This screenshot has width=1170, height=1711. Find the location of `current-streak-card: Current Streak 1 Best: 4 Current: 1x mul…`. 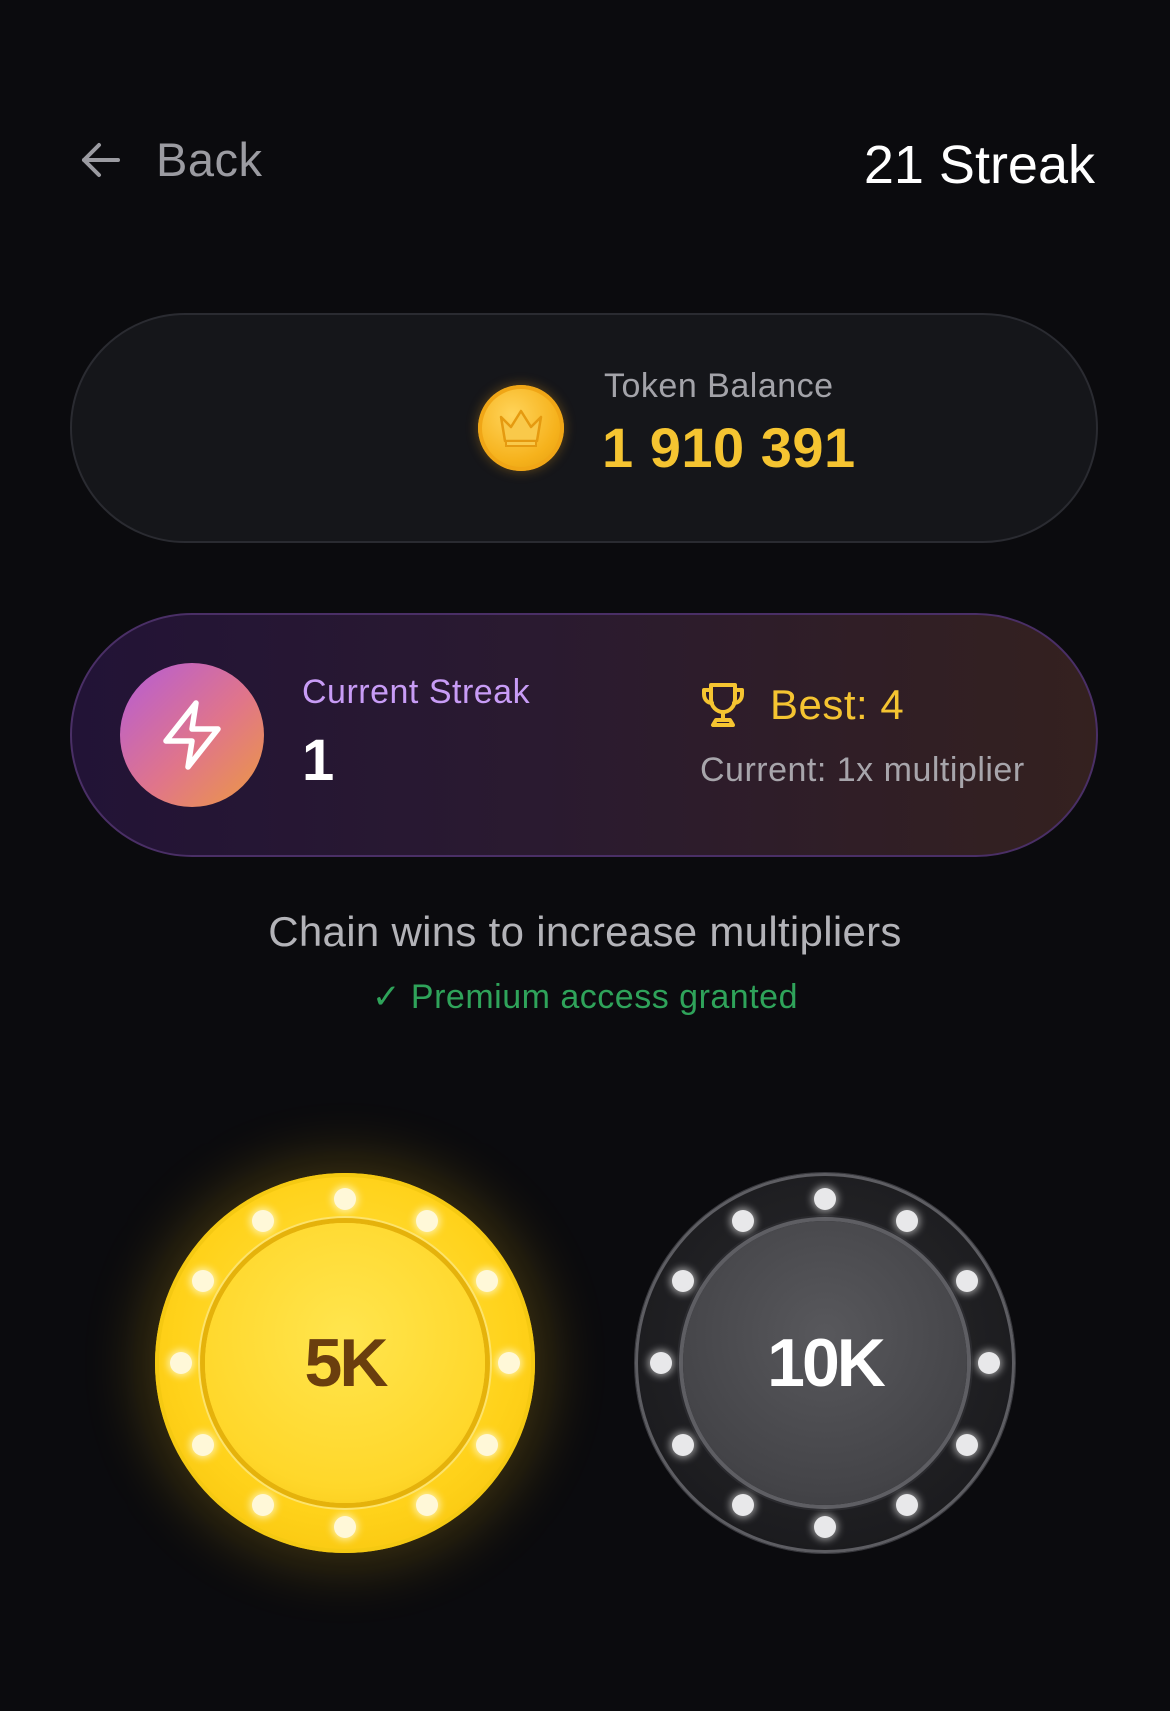

current-streak-card: Current Streak 1 Best: 4 Current: 1x mul… is located at coordinates (584, 735).